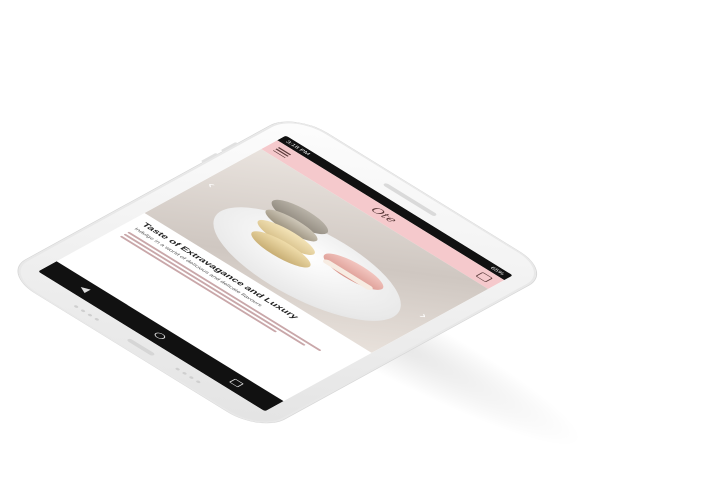 This screenshot has height=480, width=720. What do you see at coordinates (211, 185) in the screenshot?
I see `carousel-prev-icon: ‹` at bounding box center [211, 185].